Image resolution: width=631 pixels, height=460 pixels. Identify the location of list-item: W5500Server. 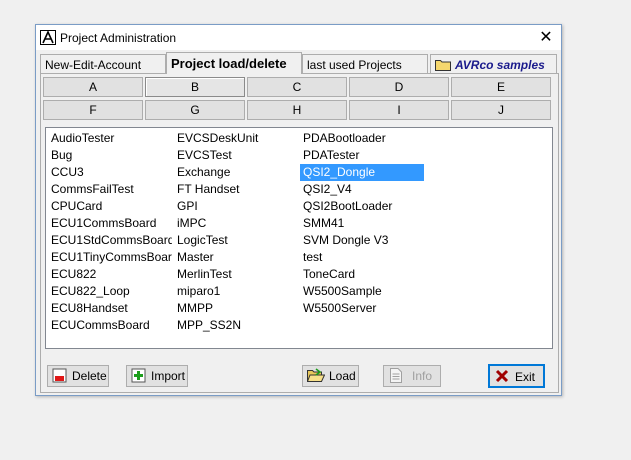
(362, 308).